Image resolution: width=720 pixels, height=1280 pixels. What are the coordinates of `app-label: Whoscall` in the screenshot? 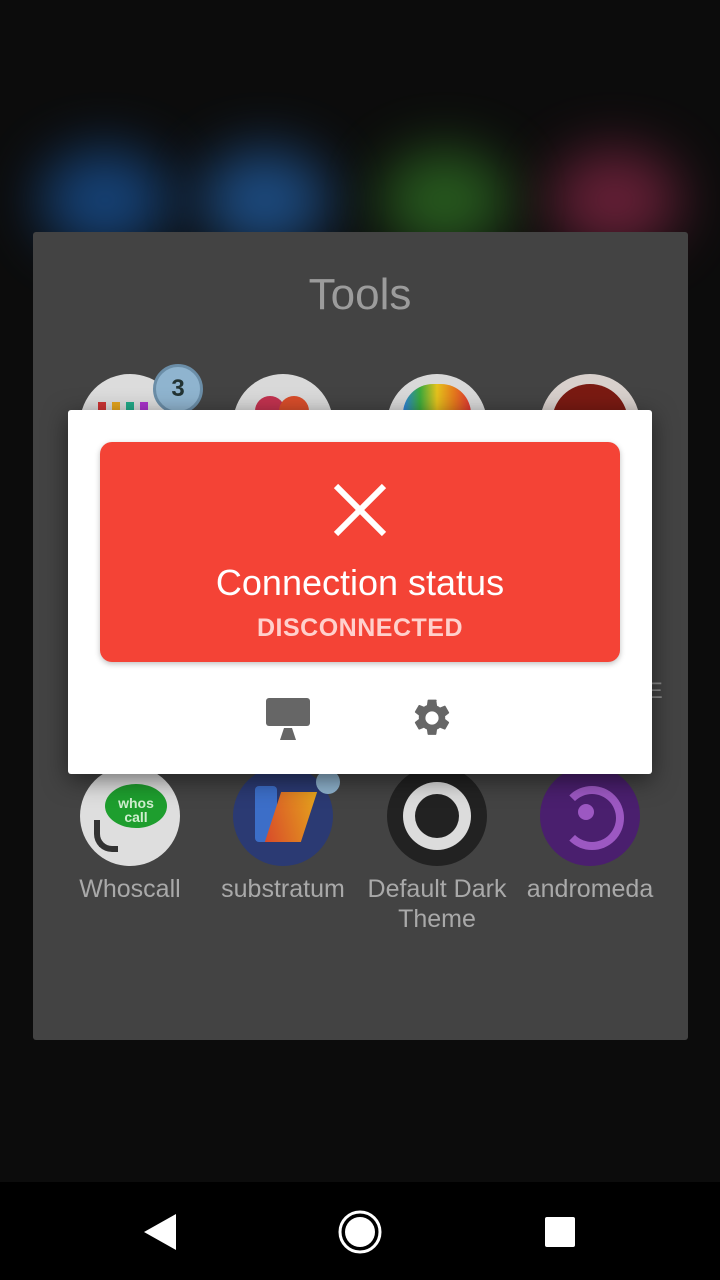 It's located at (130, 889).